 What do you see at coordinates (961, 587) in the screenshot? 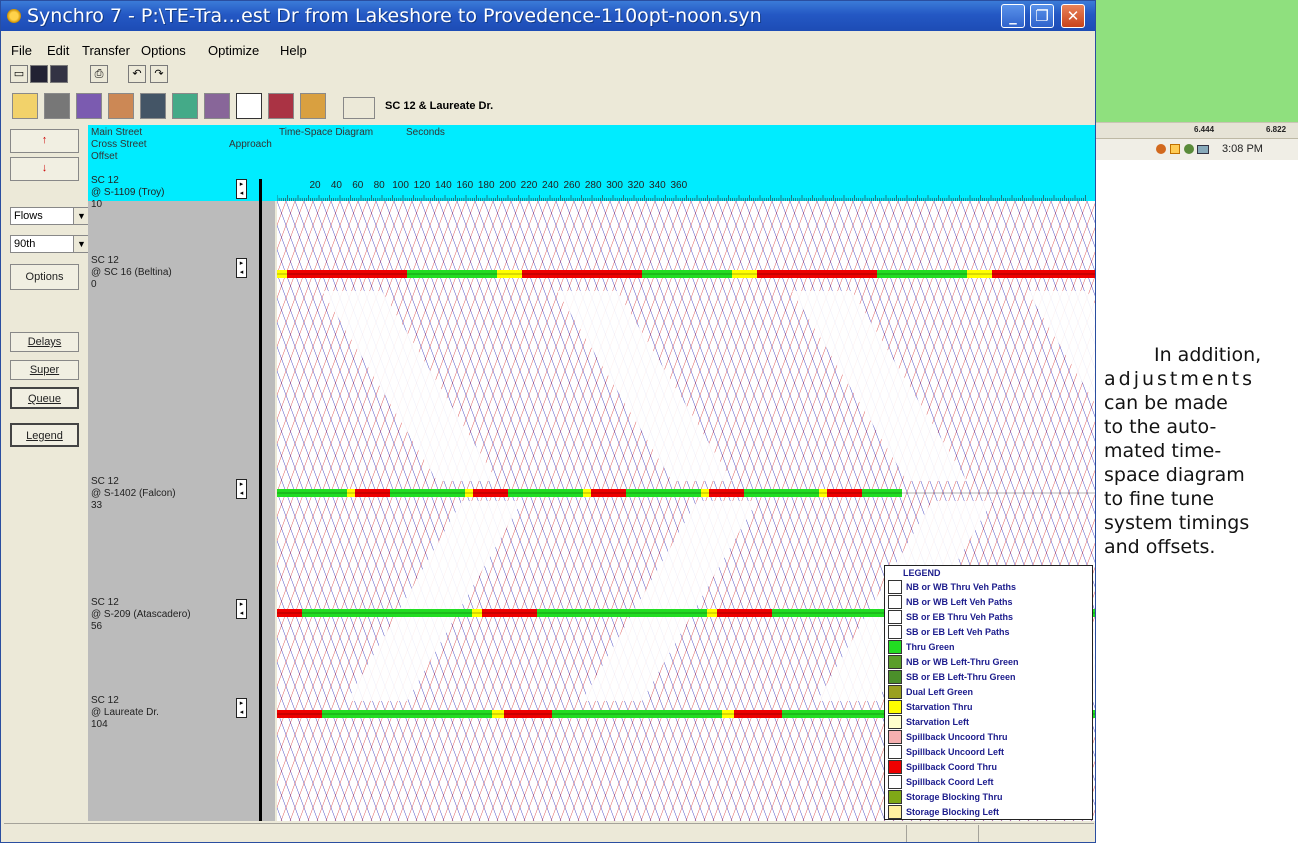
I see `legend-label: NB or WB Thru Veh Paths` at bounding box center [961, 587].